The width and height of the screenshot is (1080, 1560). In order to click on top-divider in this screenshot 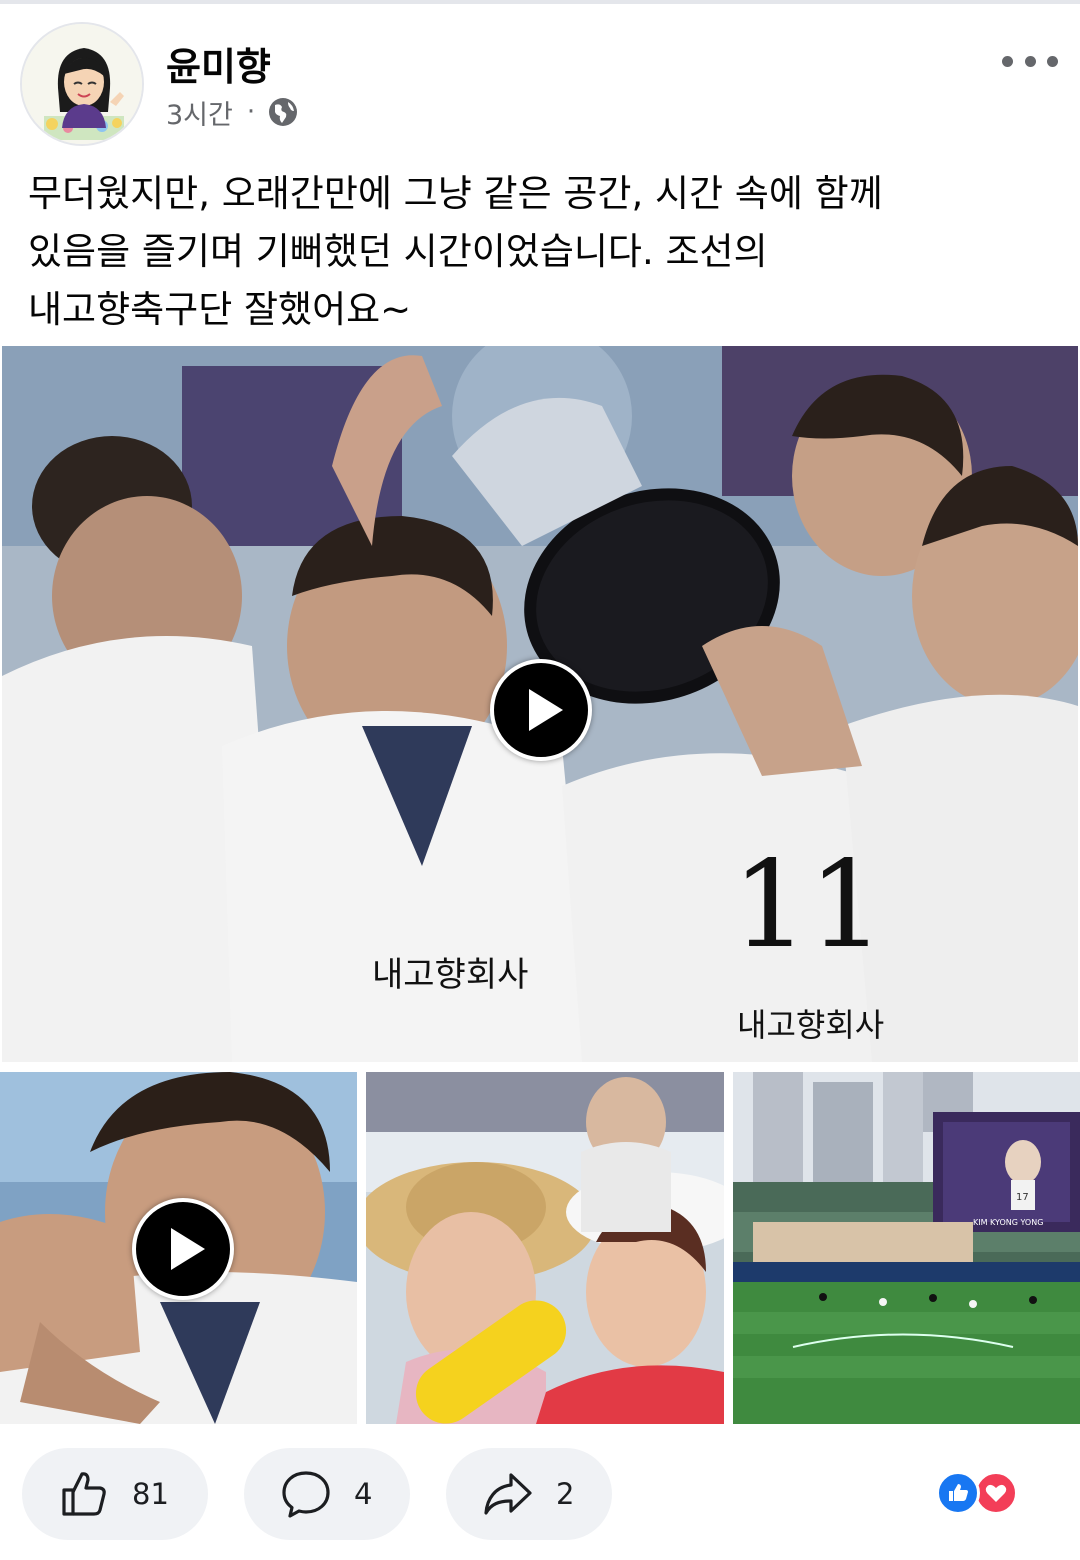, I will do `click(540, 2)`.